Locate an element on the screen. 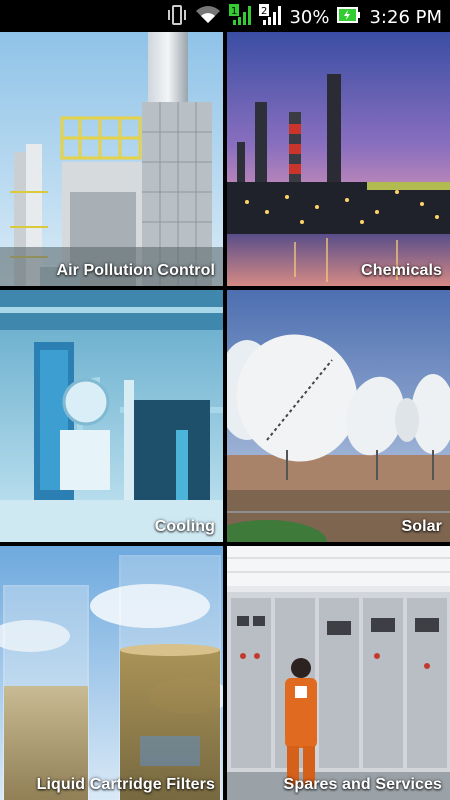 The width and height of the screenshot is (450, 800). clock: 3:26 PM is located at coordinates (405, 17).